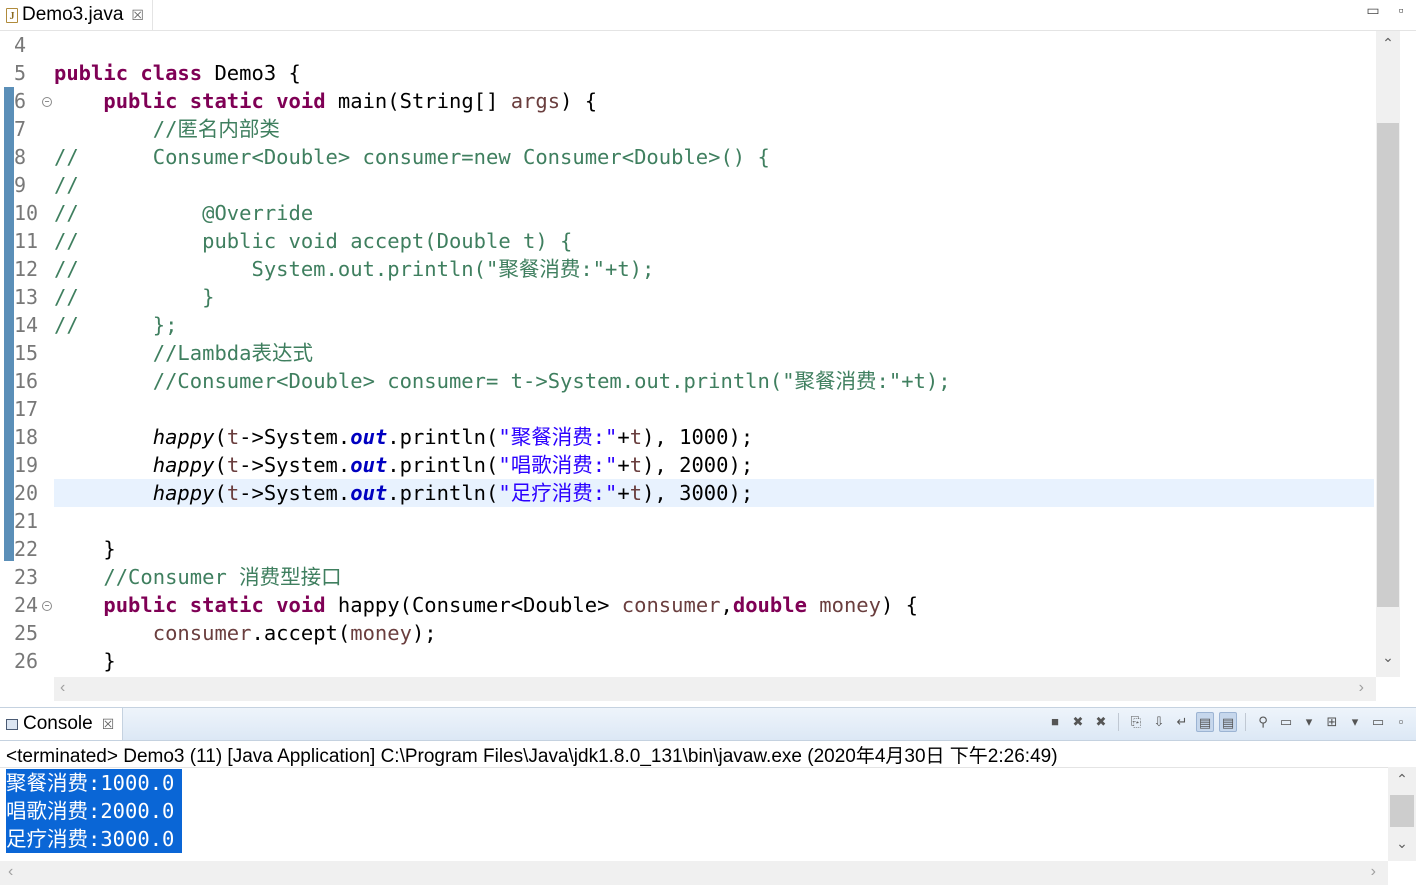  I want to click on editor-tab-demo3: J Demo3.java ☒, so click(76, 15).